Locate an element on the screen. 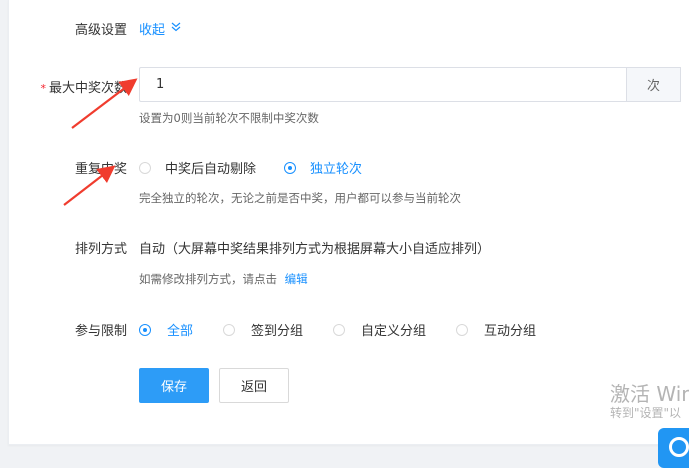 Image resolution: width=689 pixels, height=468 pixels. arrange-label: 排列方式 is located at coordinates (100, 249).